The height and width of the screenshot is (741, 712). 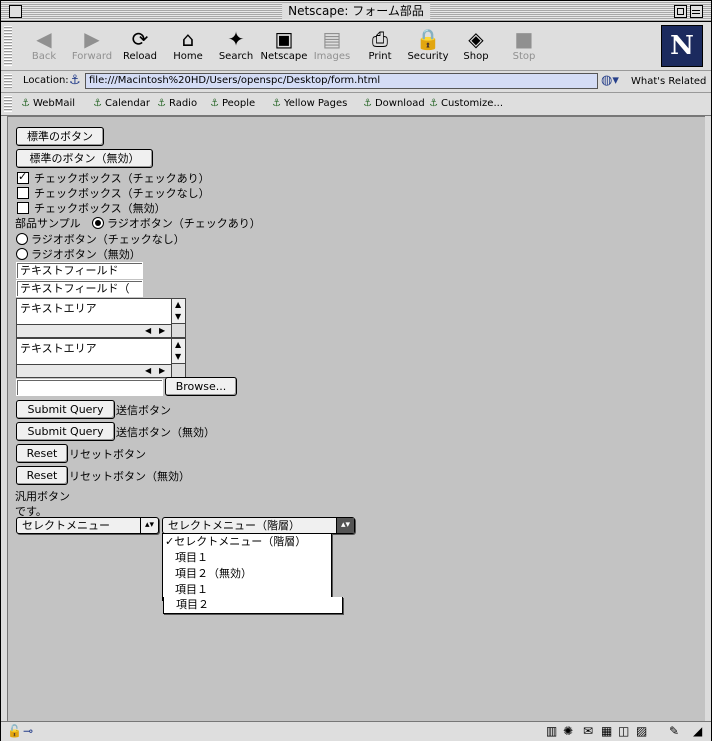 What do you see at coordinates (332, 46) in the screenshot?
I see `toolbar-button-images: ▤ Images` at bounding box center [332, 46].